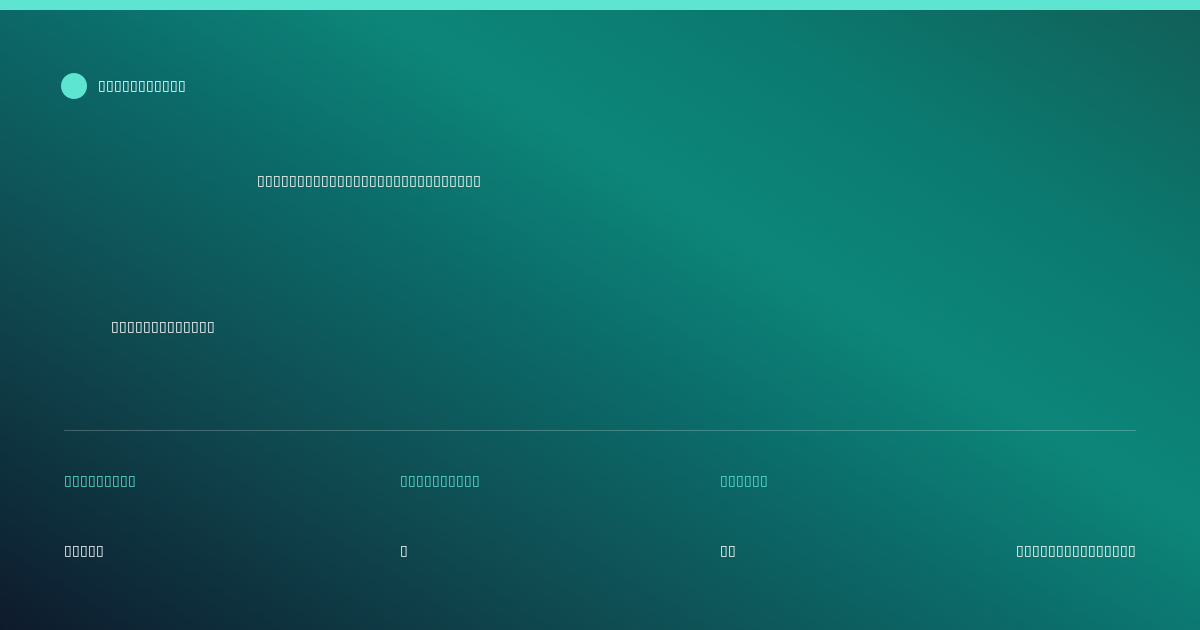 Image resolution: width=1200 pixels, height=630 pixels. I want to click on subline: ▯▯▯▯▯▯▯▯▯▯▯▯▯, so click(163, 327).